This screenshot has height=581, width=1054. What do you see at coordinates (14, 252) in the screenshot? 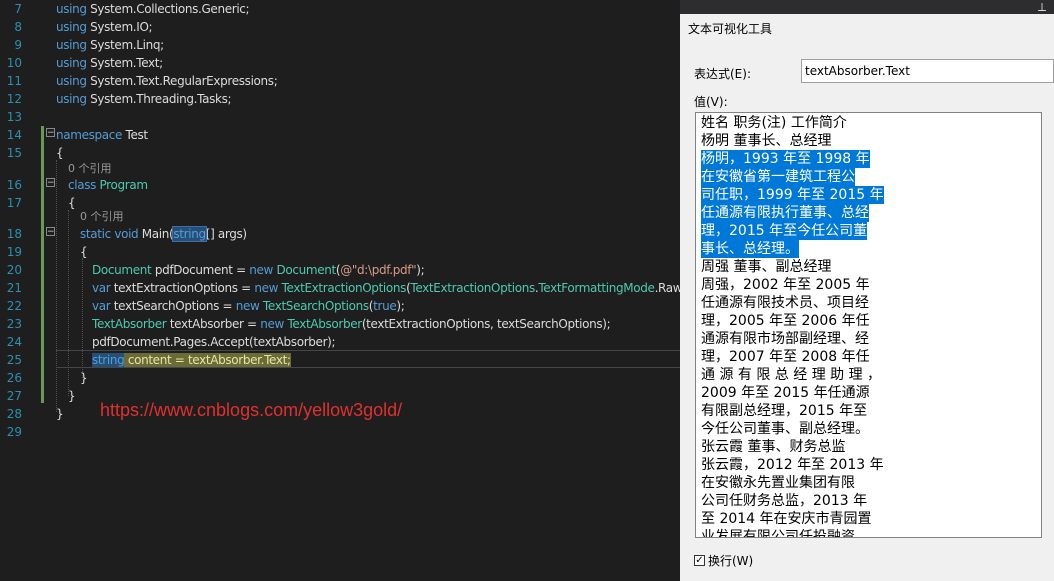
I see `line-number: 19` at bounding box center [14, 252].